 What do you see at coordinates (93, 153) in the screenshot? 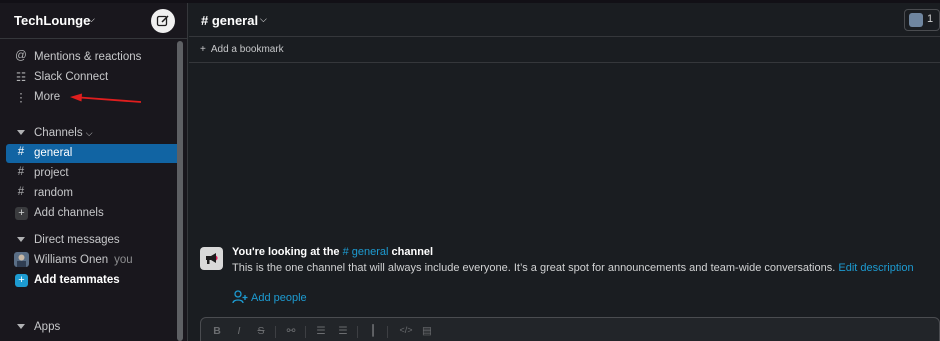
I see `sidebar-item-general: # general` at bounding box center [93, 153].